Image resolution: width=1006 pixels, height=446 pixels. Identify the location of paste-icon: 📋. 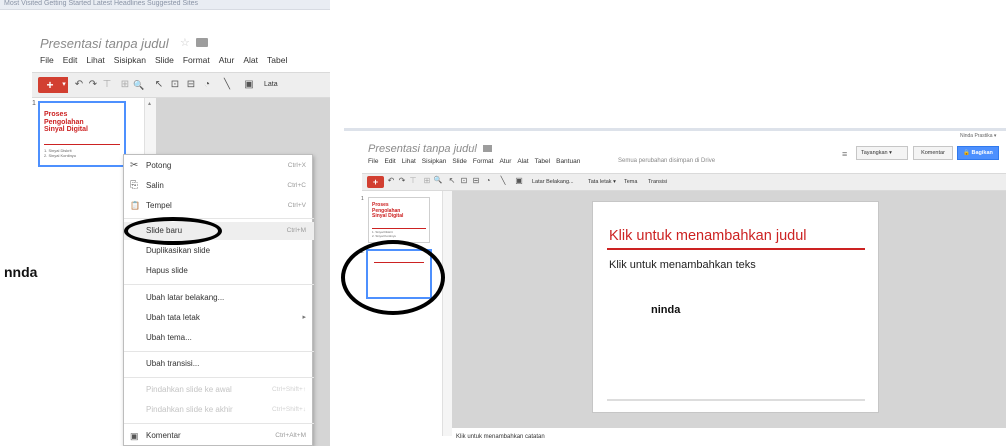
(135, 205).